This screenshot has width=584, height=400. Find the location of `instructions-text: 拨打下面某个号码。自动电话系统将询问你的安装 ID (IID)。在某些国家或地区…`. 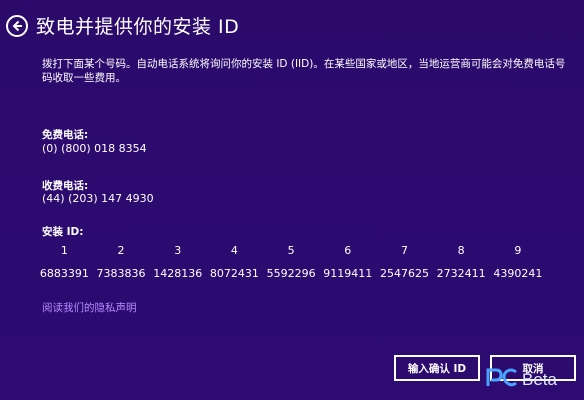

instructions-text: 拨打下面某个号码。自动电话系统将询问你的安装 ID (IID)。在某些国家或地区… is located at coordinates (304, 71).